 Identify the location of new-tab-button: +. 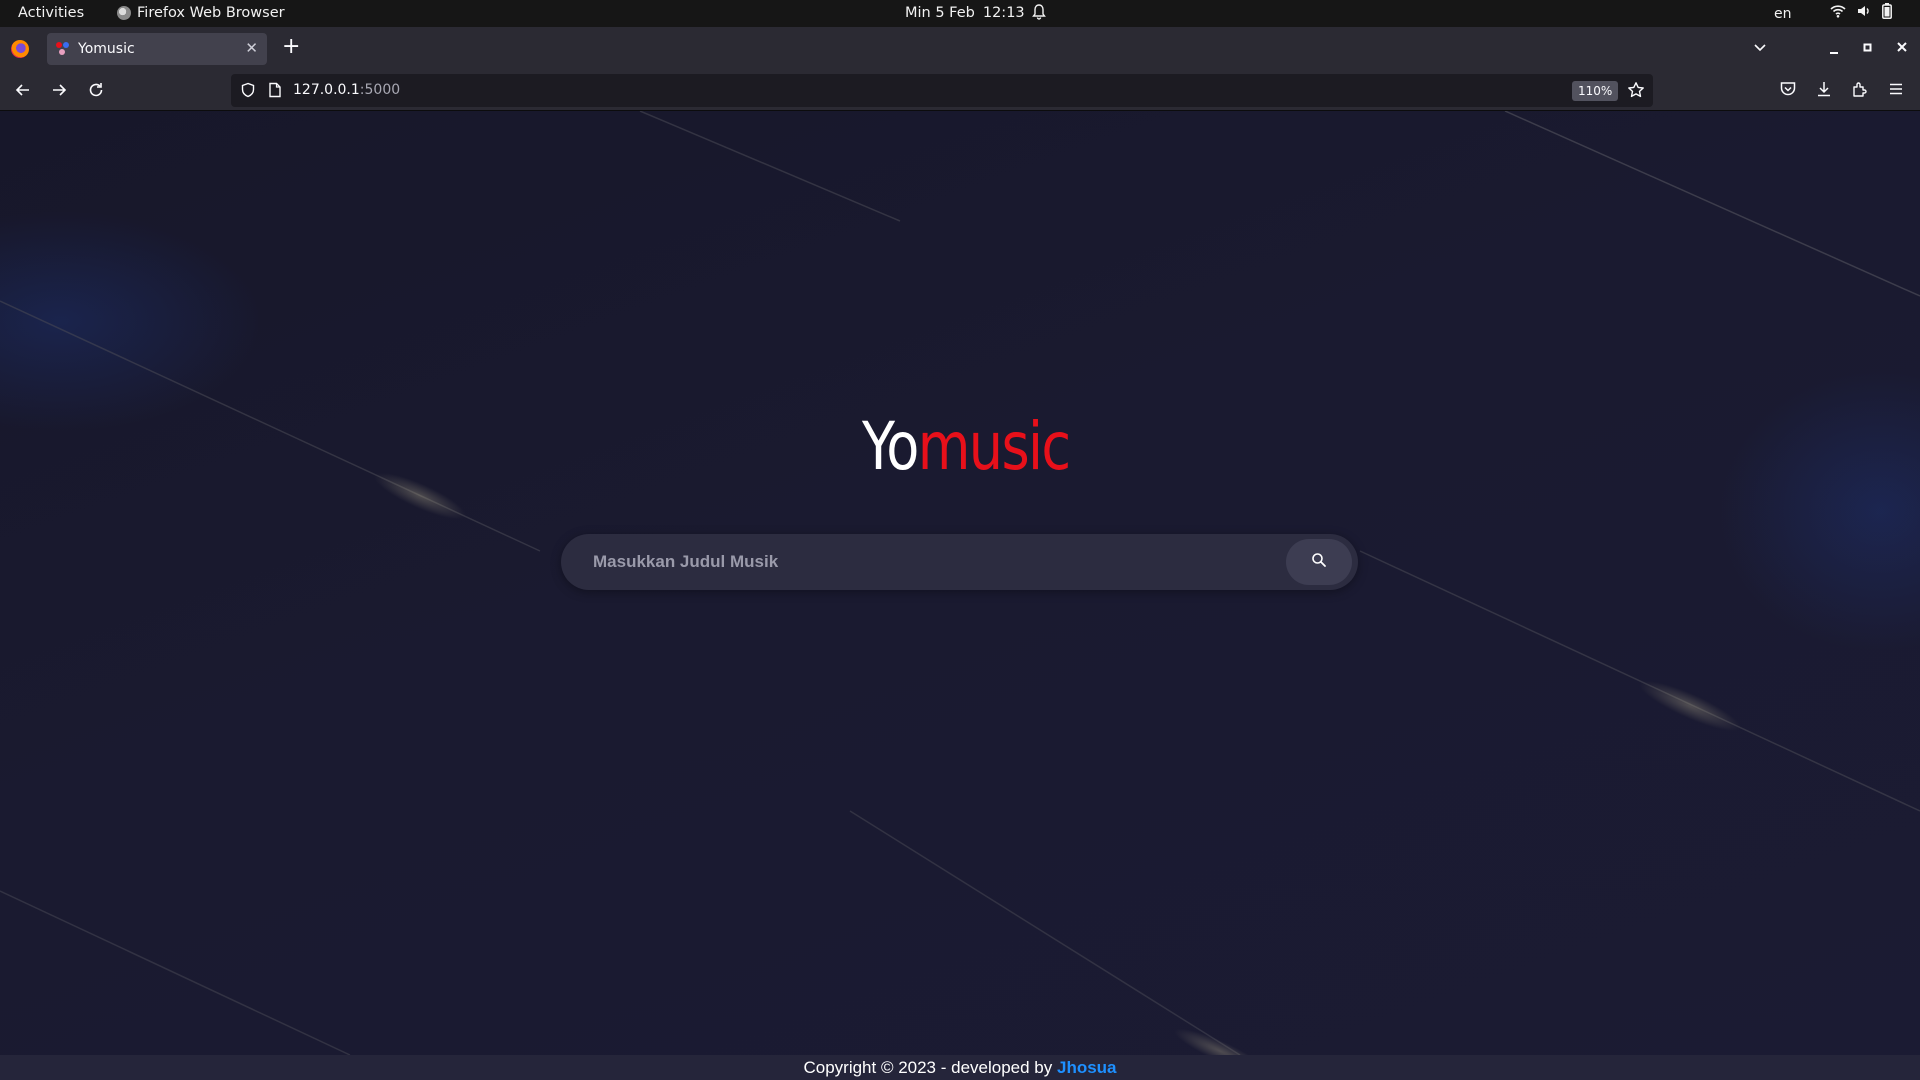
(291, 47).